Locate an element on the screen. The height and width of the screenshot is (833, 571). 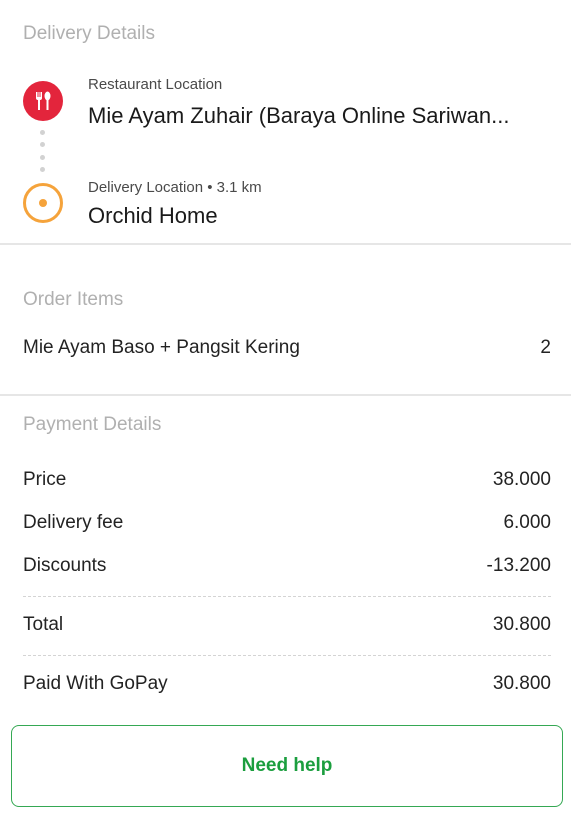
fork-knife-icon is located at coordinates (43, 101).